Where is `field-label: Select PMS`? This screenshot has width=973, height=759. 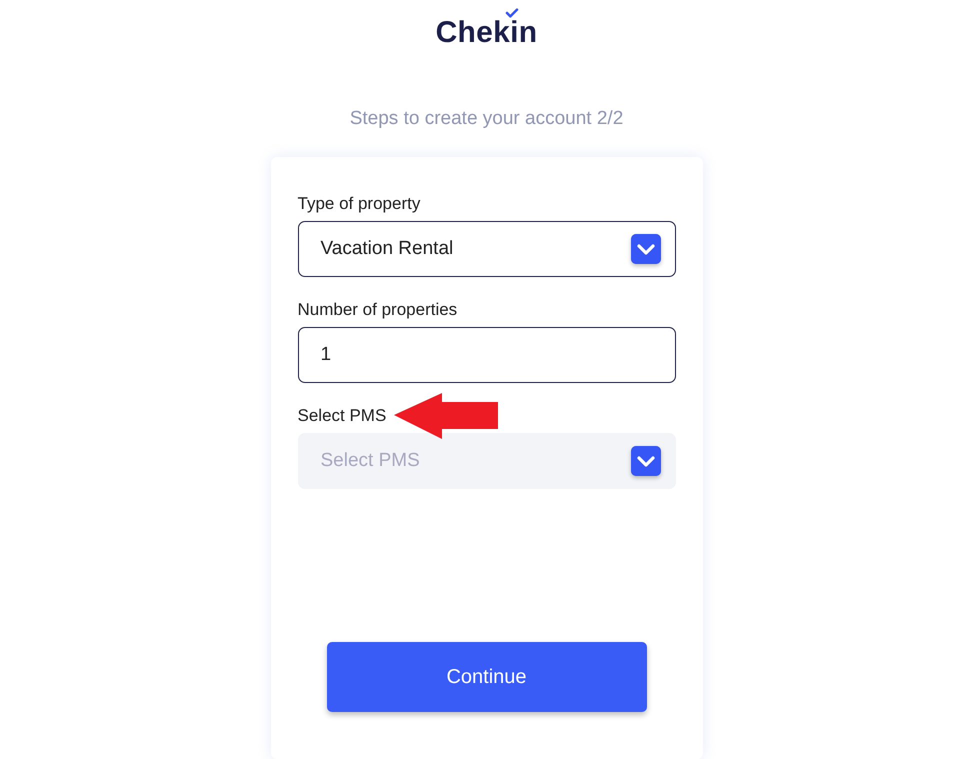
field-label: Select PMS is located at coordinates (342, 416).